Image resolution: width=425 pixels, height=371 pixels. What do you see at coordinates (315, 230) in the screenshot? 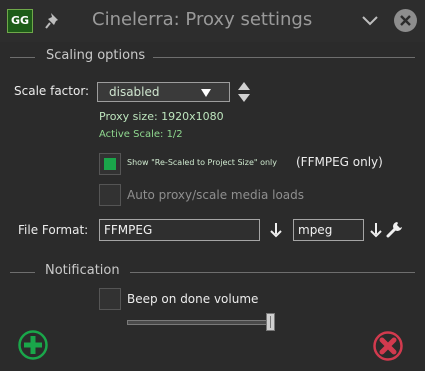
I see `codec-value: mpeg` at bounding box center [315, 230].